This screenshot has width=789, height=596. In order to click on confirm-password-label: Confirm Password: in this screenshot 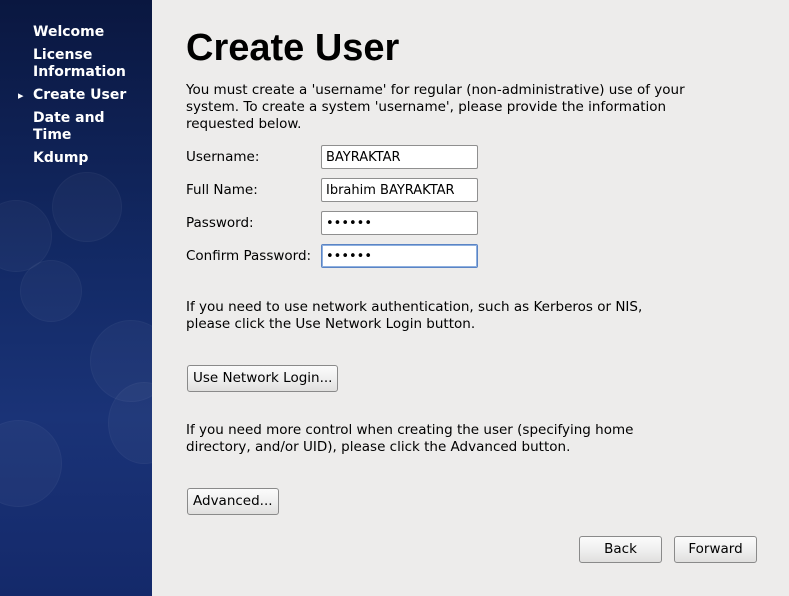, I will do `click(249, 256)`.